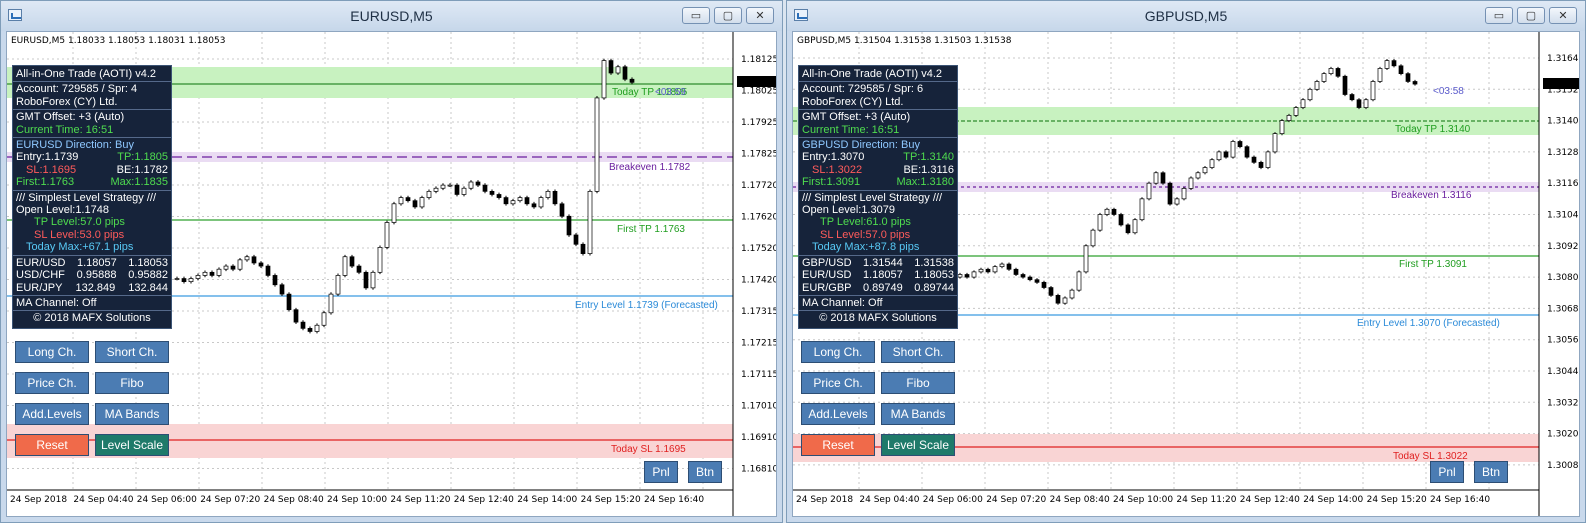 The height and width of the screenshot is (523, 1586). Describe the element at coordinates (1563, 216) in the screenshot. I see `price-tick-label: 1.31040` at that location.